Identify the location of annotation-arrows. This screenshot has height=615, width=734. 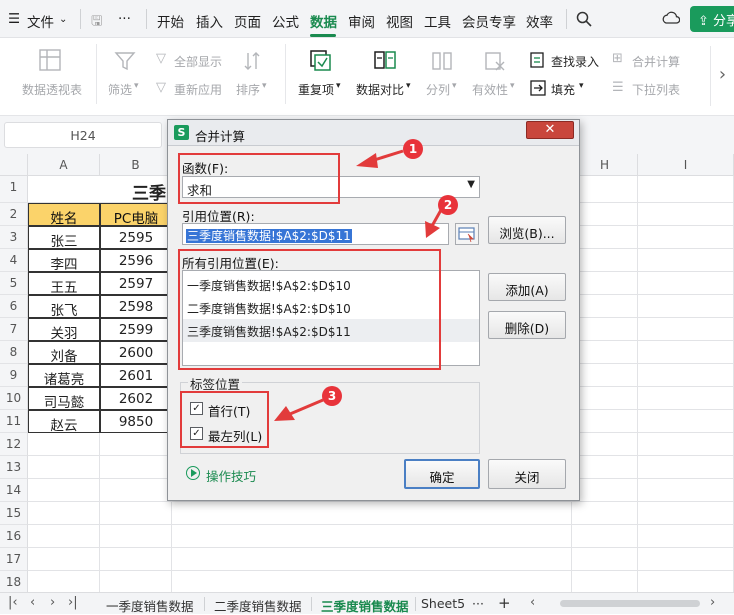
(358, 285).